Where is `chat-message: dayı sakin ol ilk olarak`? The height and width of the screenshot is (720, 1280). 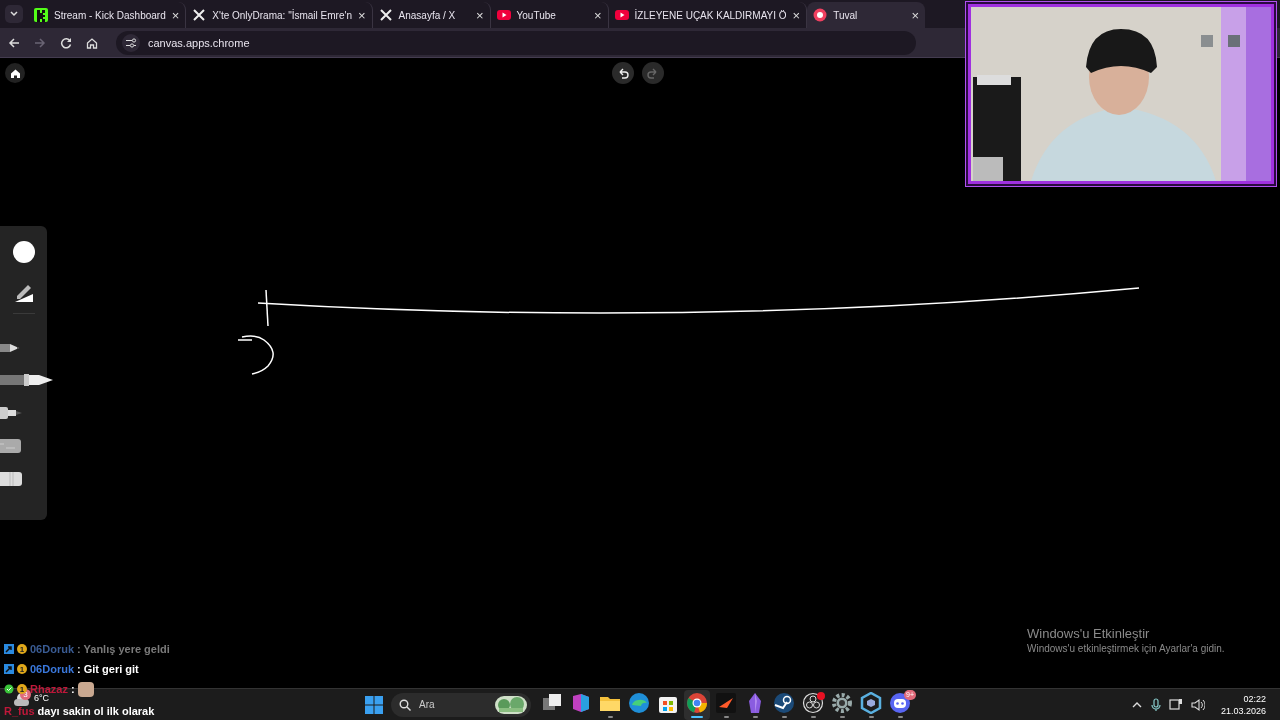
chat-message: dayı sakin ol ilk olarak is located at coordinates (96, 711).